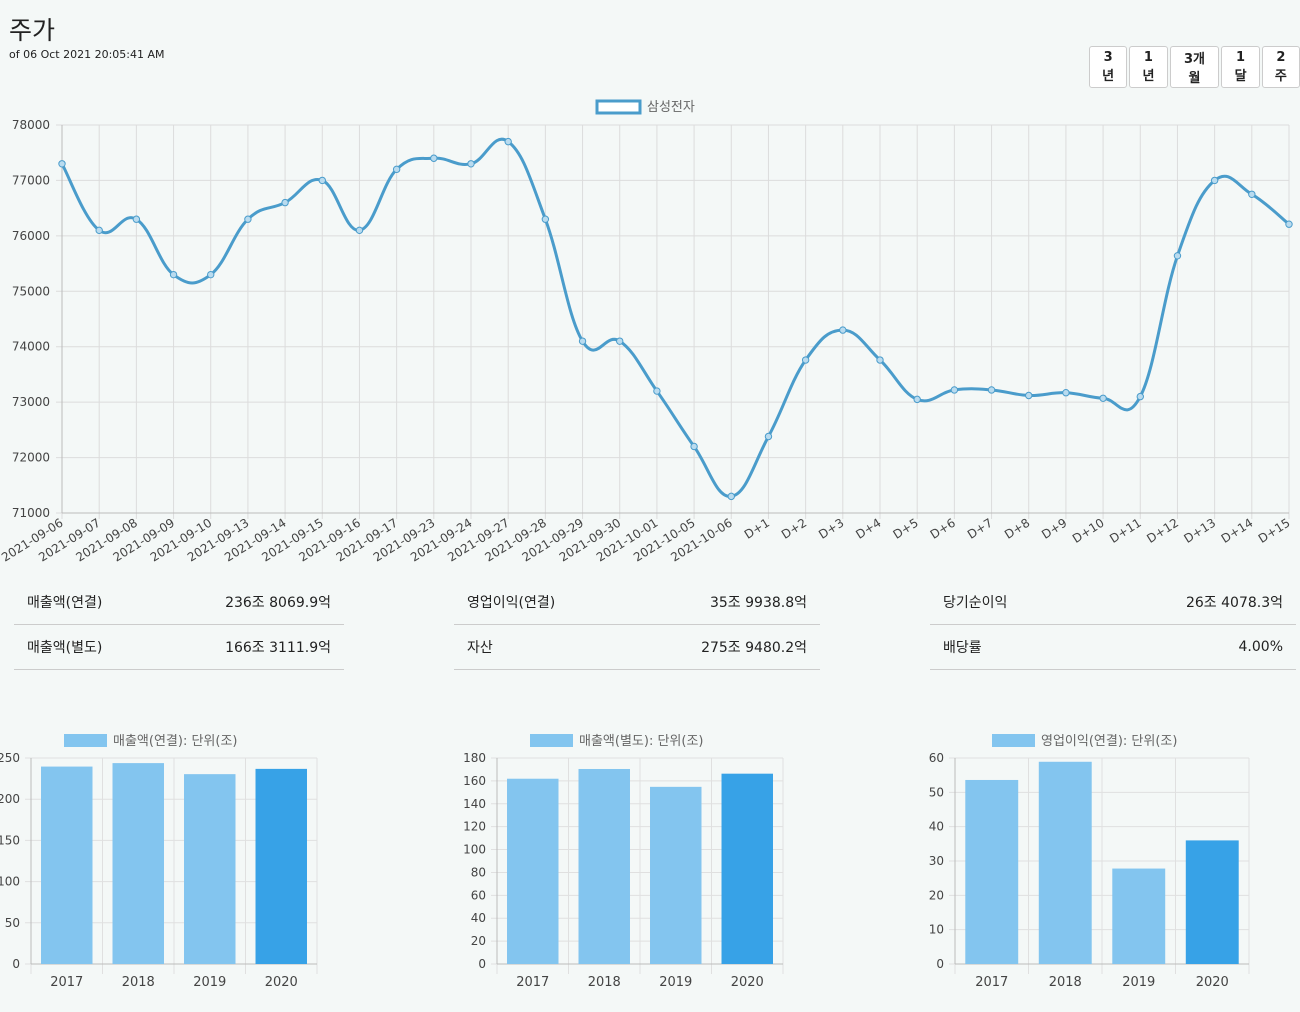 The image size is (1300, 1012). What do you see at coordinates (66, 982) in the screenshot?
I see `x-tick-label: 2017` at bounding box center [66, 982].